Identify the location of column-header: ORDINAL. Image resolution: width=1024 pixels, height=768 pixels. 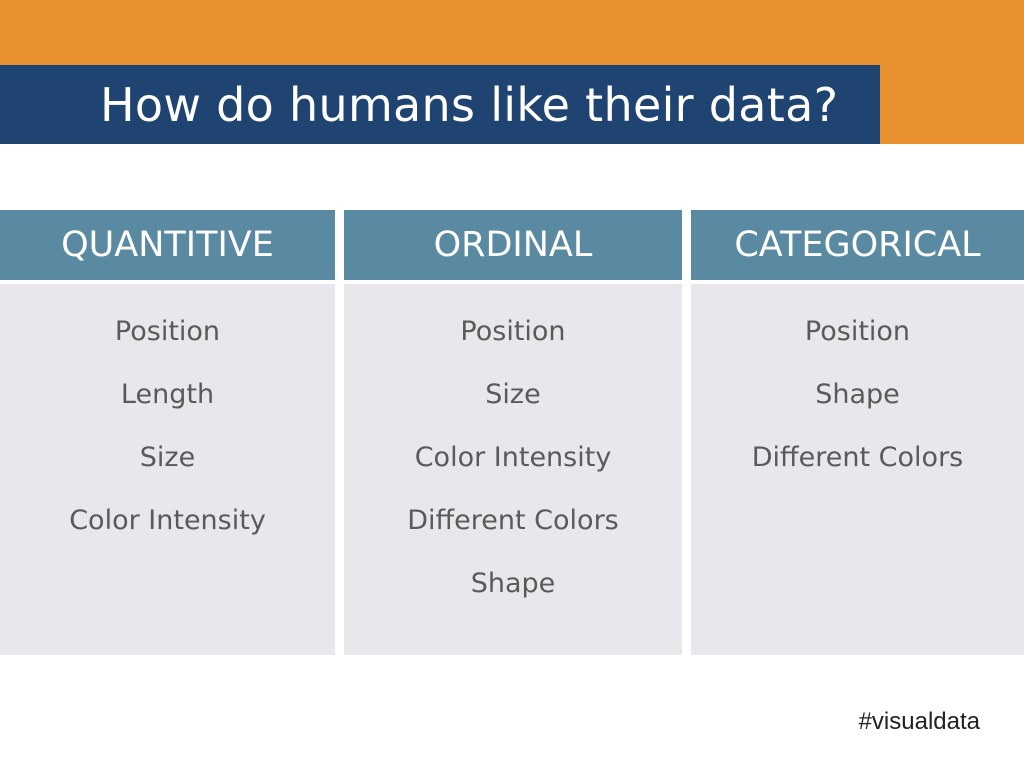
(513, 247).